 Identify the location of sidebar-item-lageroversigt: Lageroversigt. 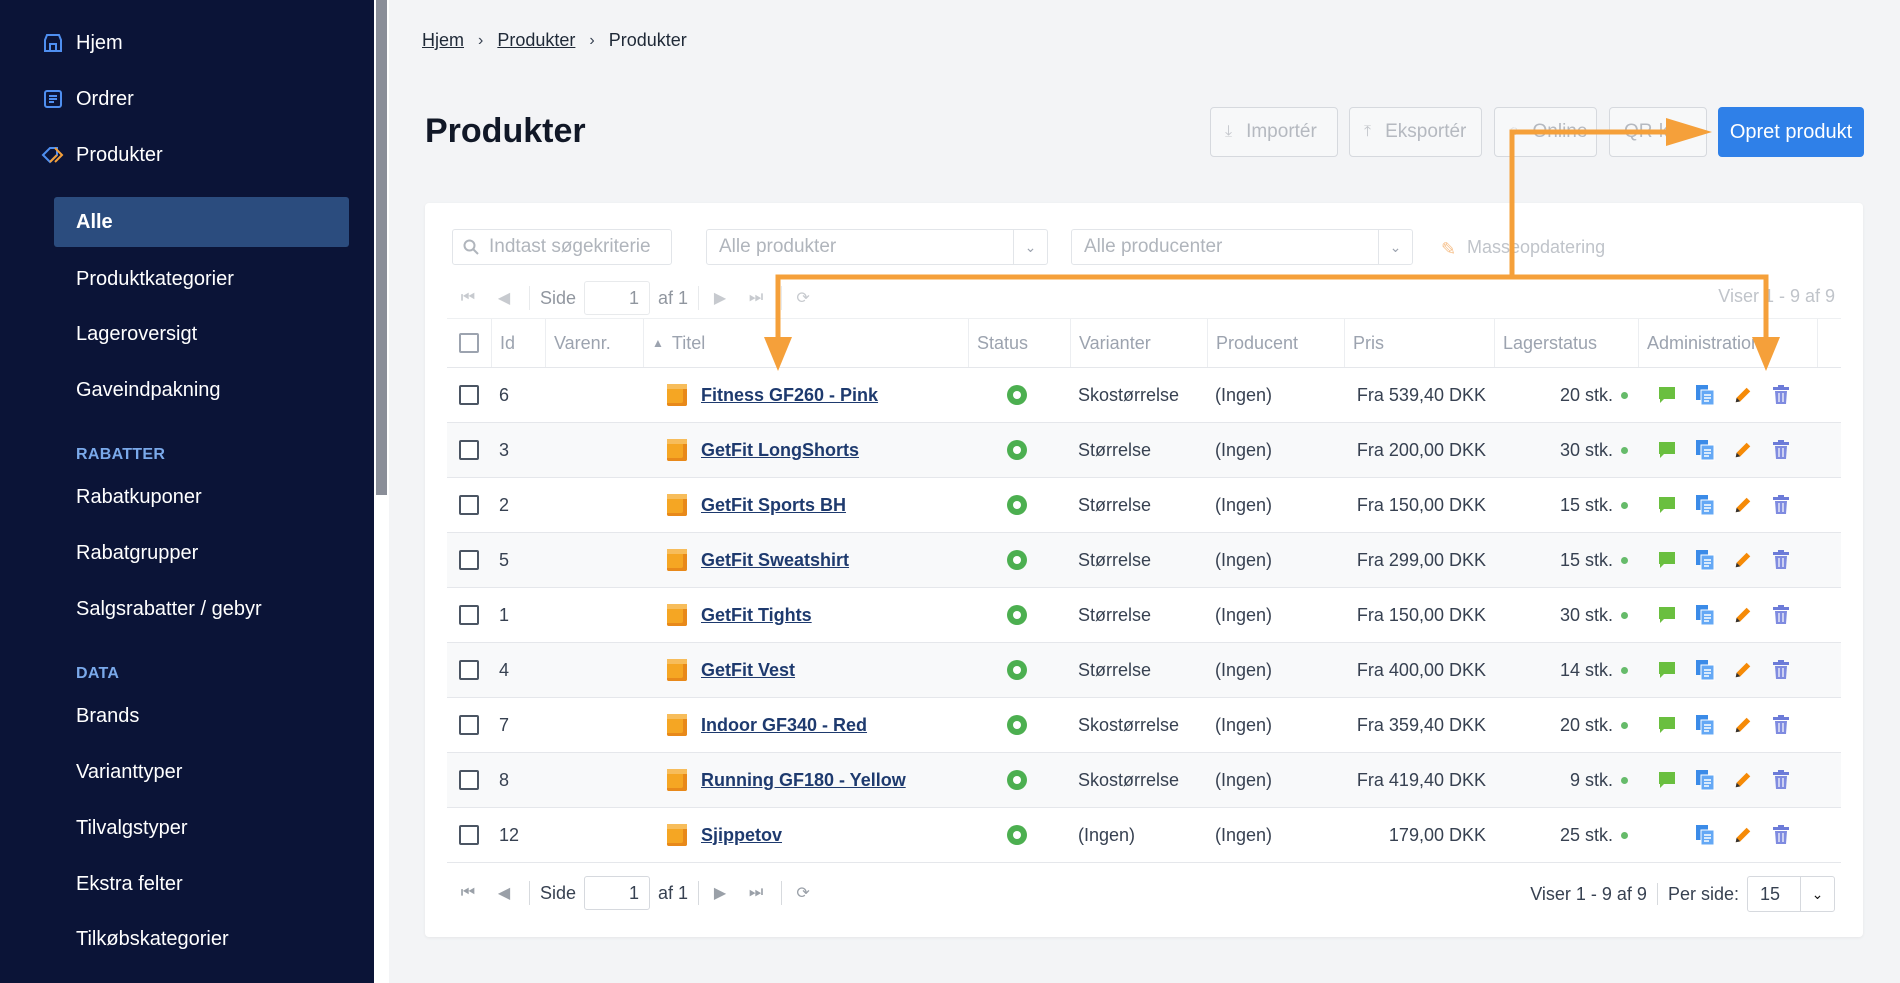
(201, 334).